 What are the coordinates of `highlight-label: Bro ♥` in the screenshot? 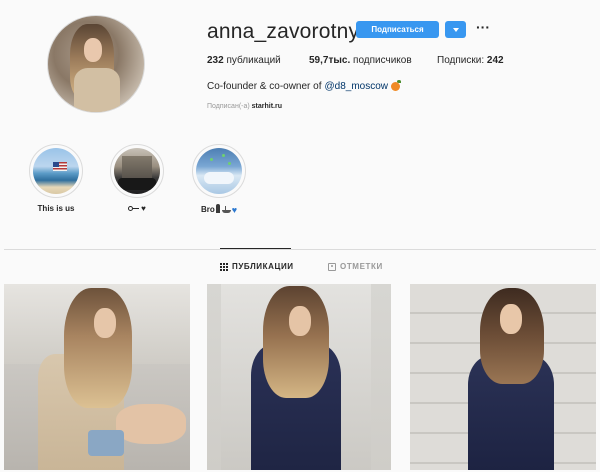 It's located at (219, 209).